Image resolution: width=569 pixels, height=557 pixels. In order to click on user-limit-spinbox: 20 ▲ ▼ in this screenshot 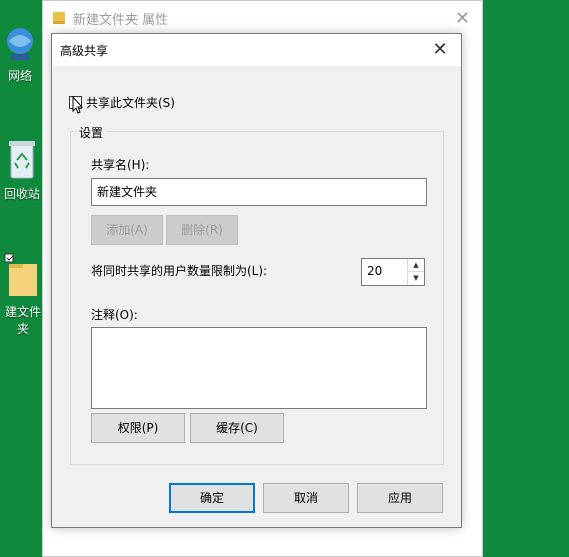, I will do `click(393, 272)`.